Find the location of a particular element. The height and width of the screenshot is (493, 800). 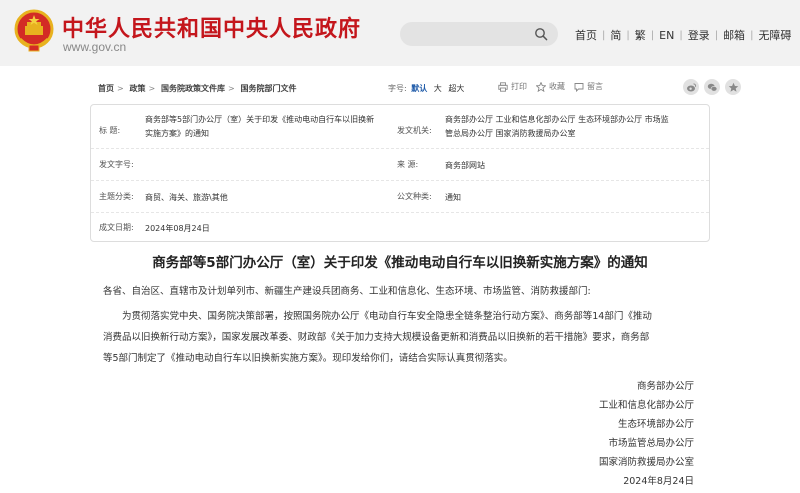

weibo-icon is located at coordinates (691, 86).